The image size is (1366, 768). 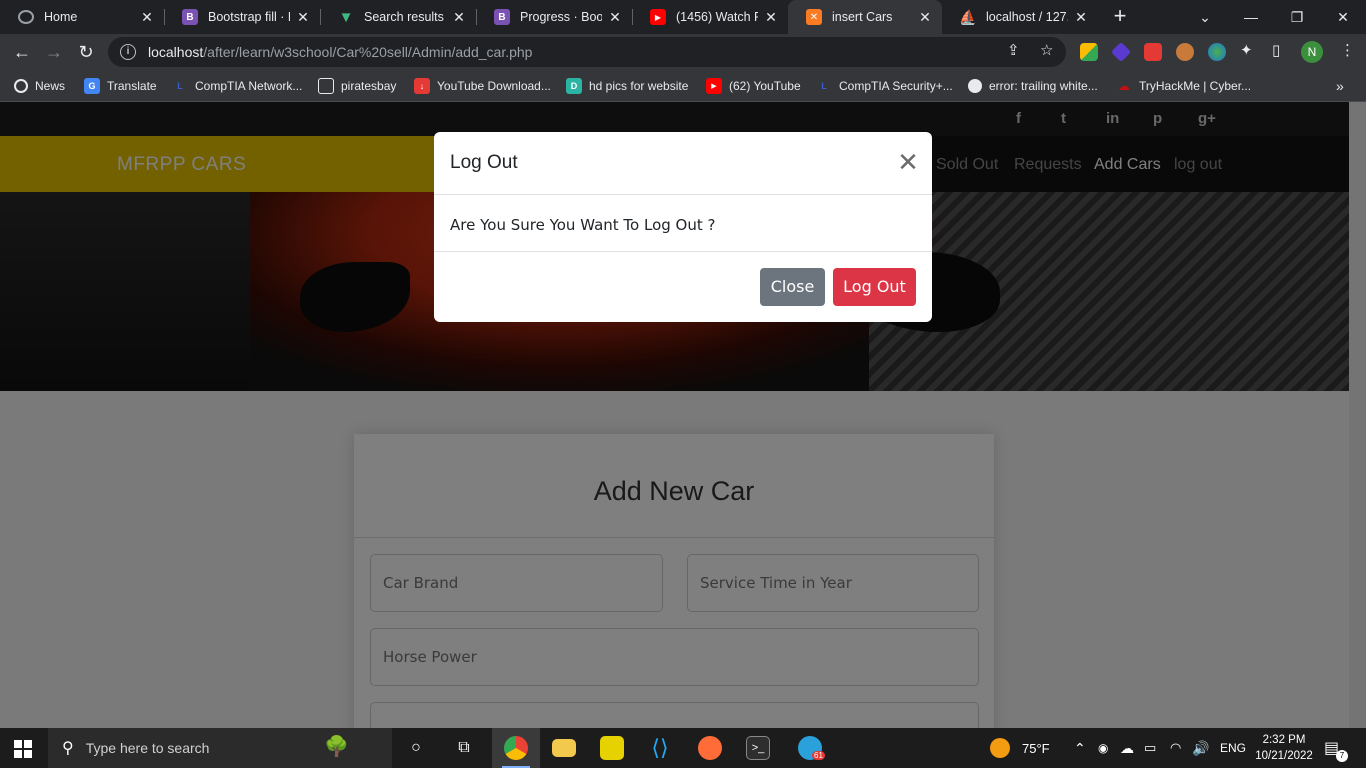 I want to click on bookmark-news: News, so click(x=39, y=86).